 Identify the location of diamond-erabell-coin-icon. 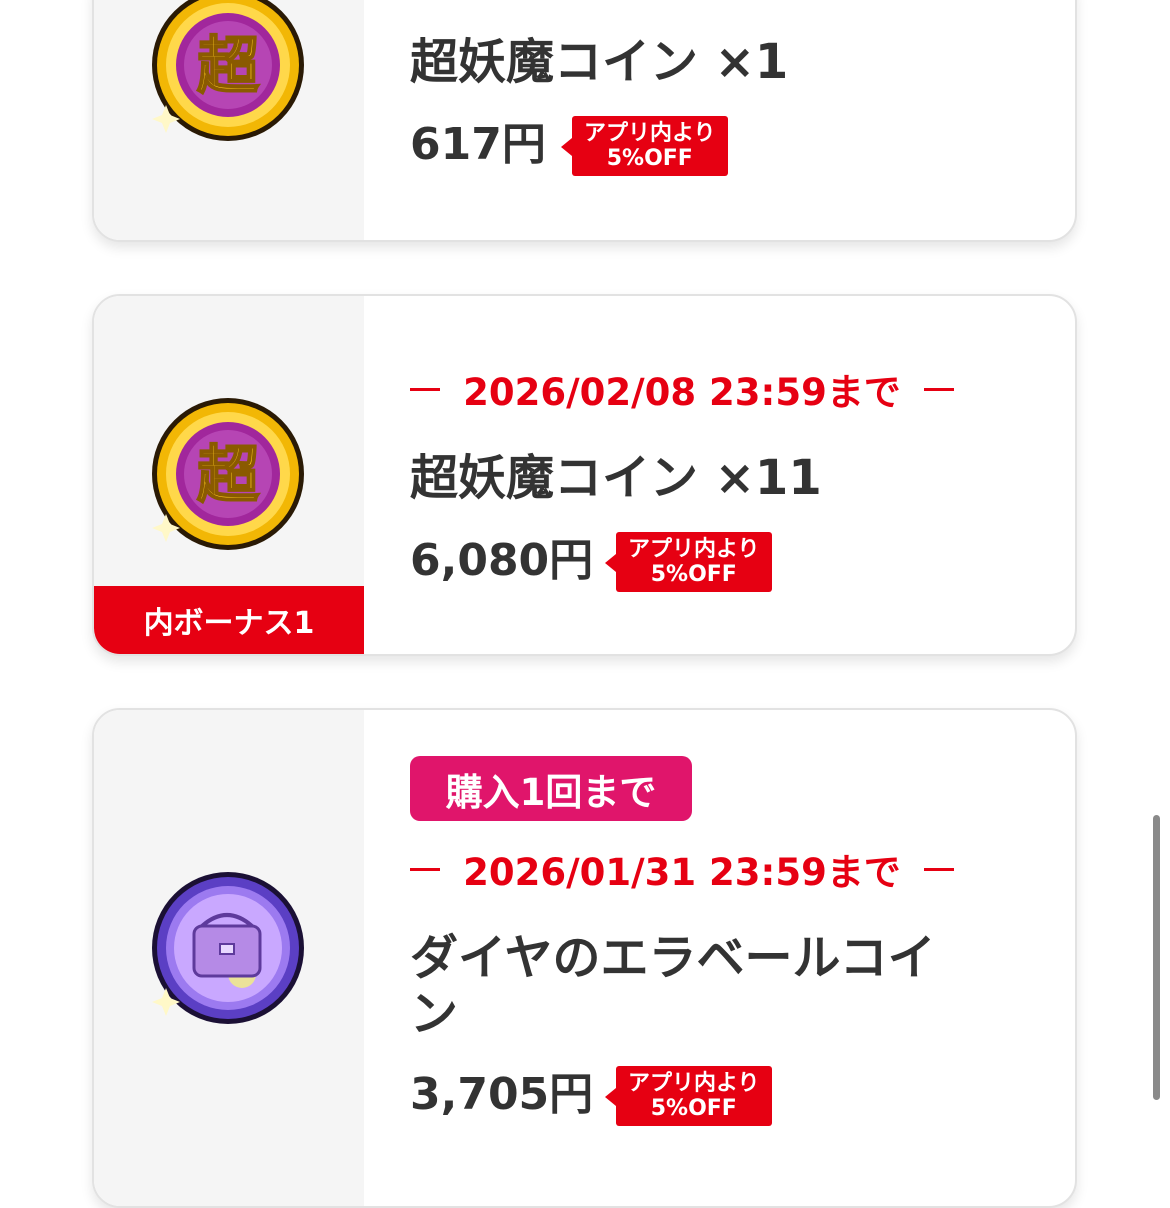
(228, 948).